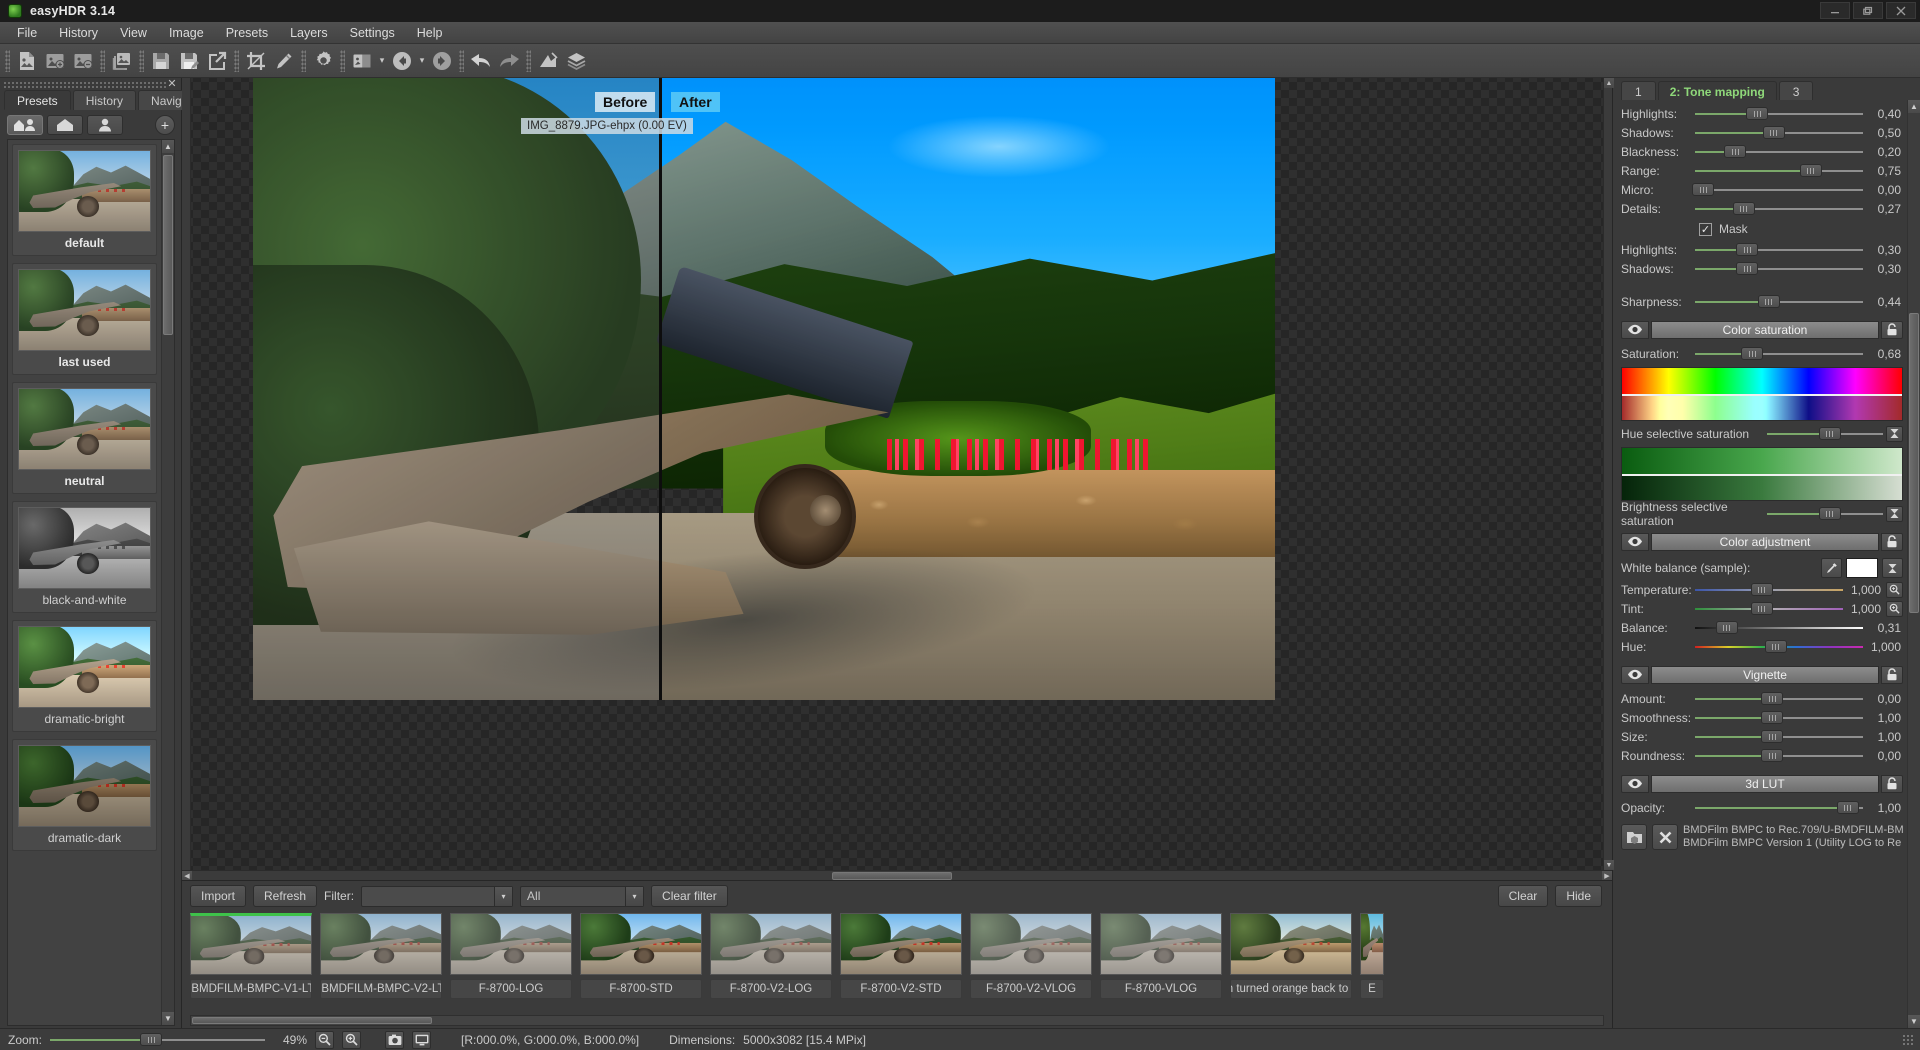 This screenshot has width=1920, height=1050. Describe the element at coordinates (382, 61) in the screenshot. I see `compare-view-dropdown-chevron-down-icon: ▾` at that location.